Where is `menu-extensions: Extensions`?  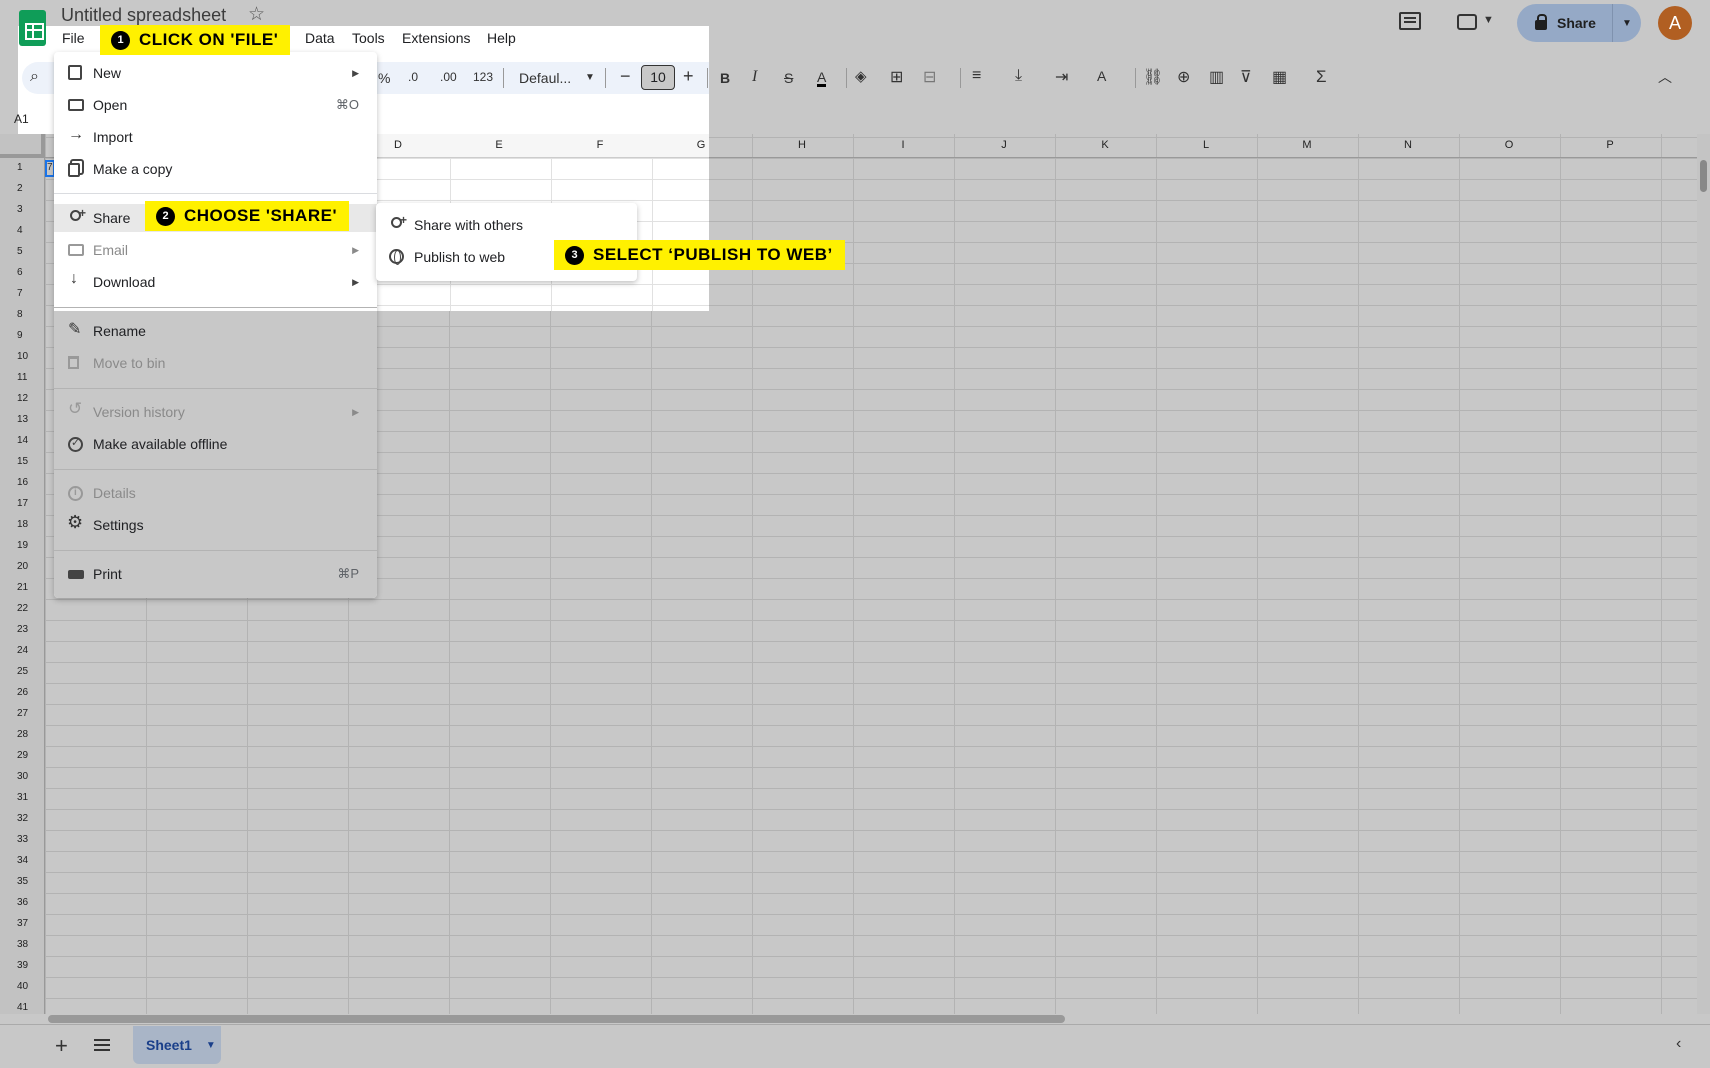 menu-extensions: Extensions is located at coordinates (436, 38).